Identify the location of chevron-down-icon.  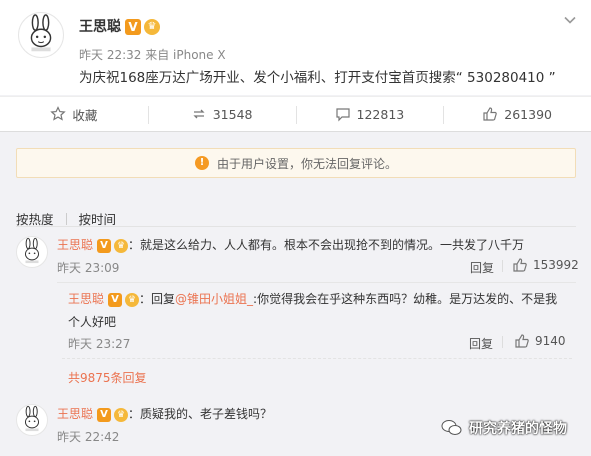
(570, 20).